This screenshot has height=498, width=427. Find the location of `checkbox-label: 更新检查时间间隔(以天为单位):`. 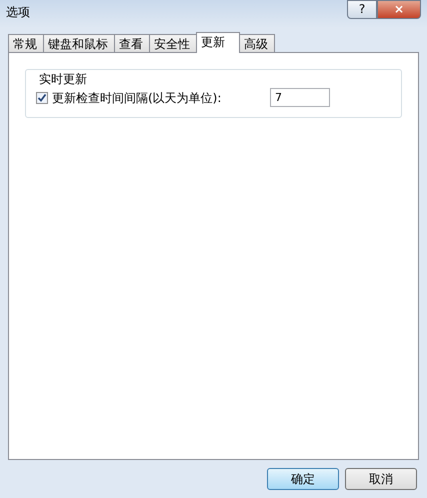

checkbox-label: 更新检查时间间隔(以天为单位): is located at coordinates (137, 98).